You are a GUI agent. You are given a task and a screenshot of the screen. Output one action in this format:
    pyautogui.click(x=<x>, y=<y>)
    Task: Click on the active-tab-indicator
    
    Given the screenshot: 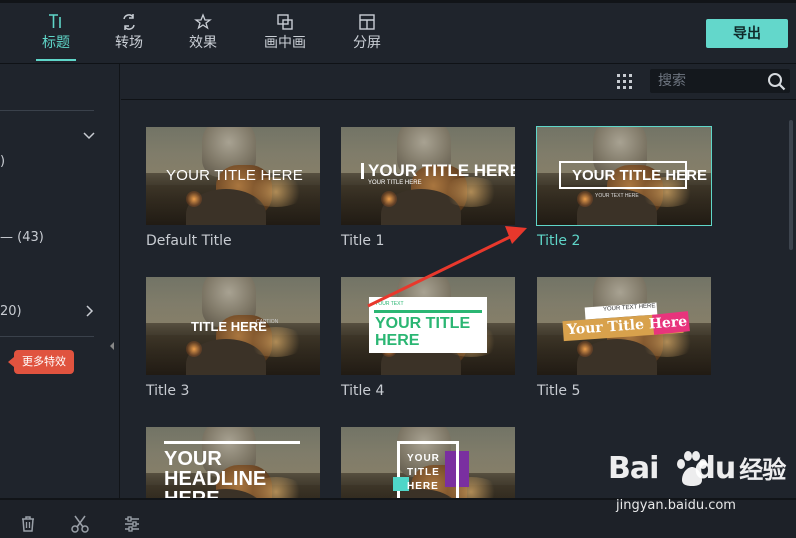 What is the action you would take?
    pyautogui.click(x=56, y=60)
    